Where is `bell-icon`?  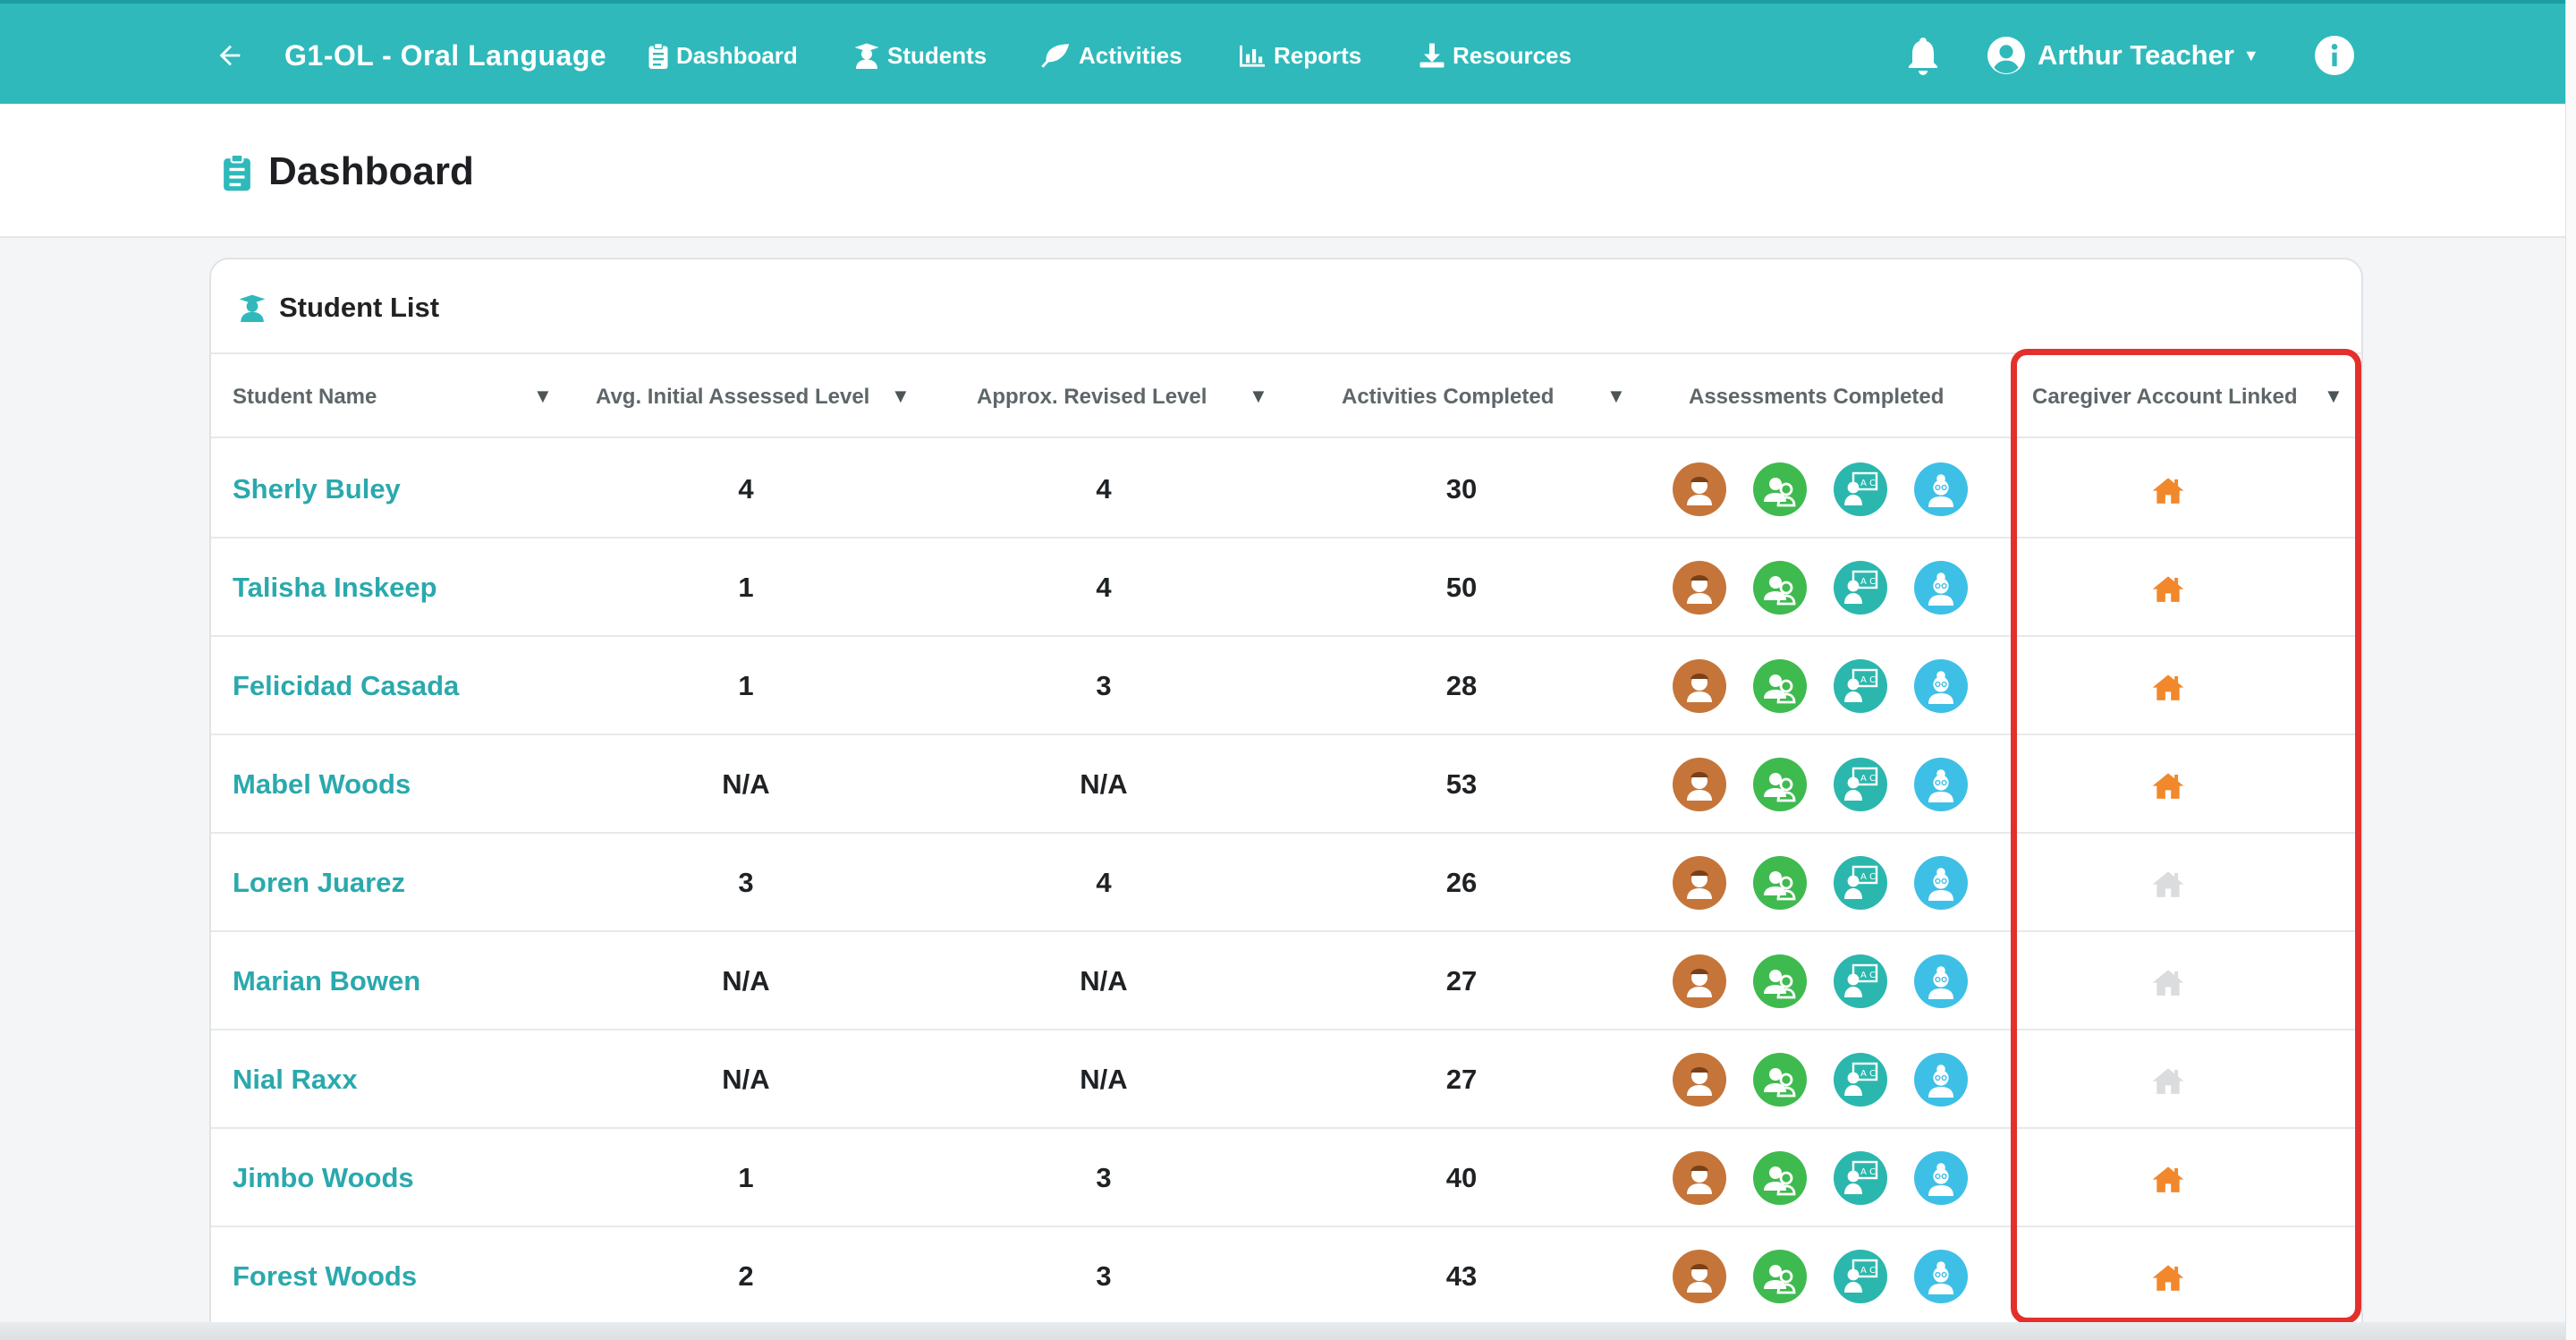 bell-icon is located at coordinates (1923, 55).